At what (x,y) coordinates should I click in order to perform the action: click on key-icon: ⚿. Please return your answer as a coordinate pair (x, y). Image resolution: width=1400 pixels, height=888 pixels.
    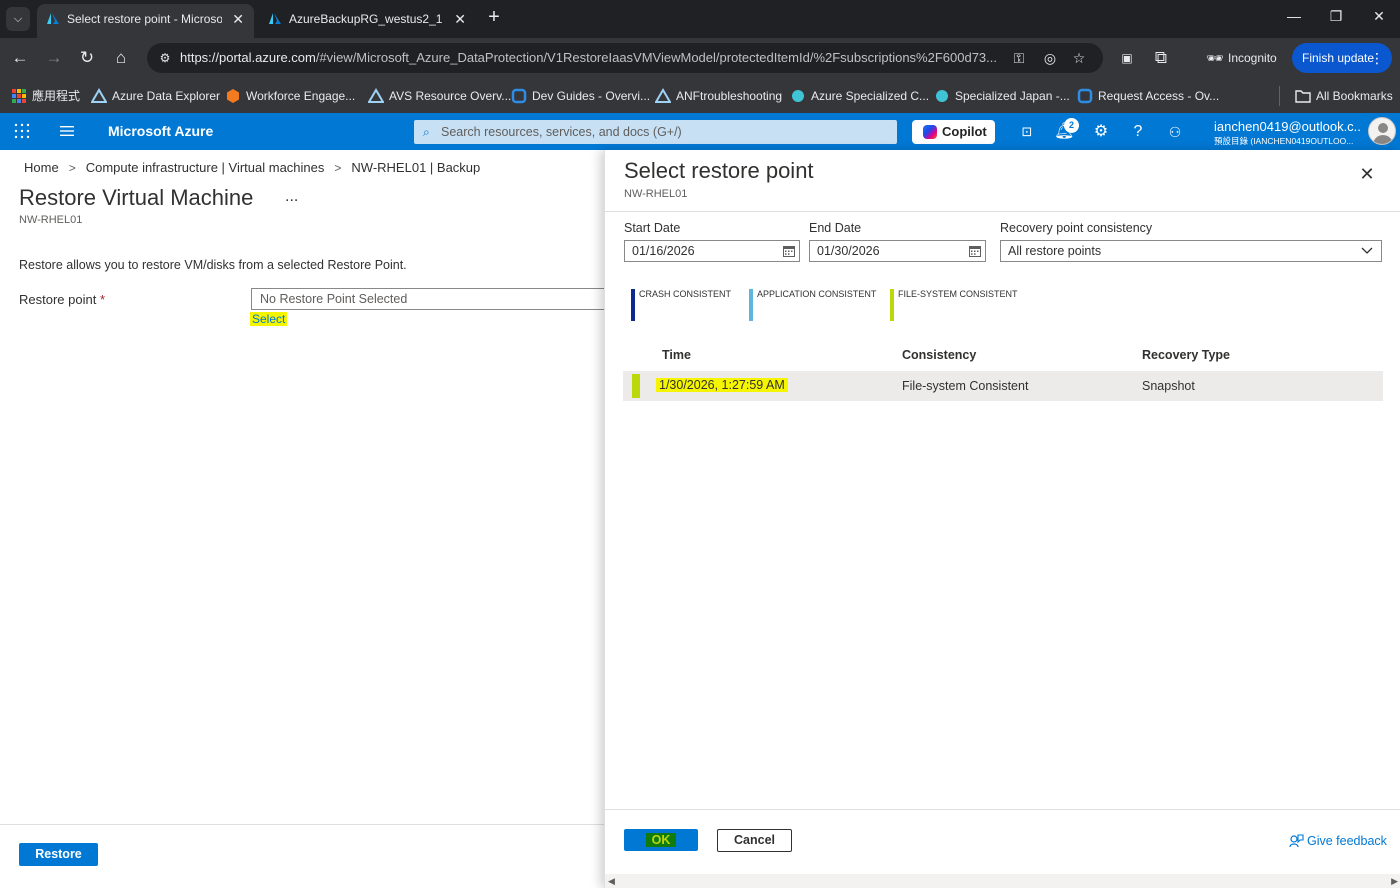
    Looking at the image, I should click on (1019, 58).